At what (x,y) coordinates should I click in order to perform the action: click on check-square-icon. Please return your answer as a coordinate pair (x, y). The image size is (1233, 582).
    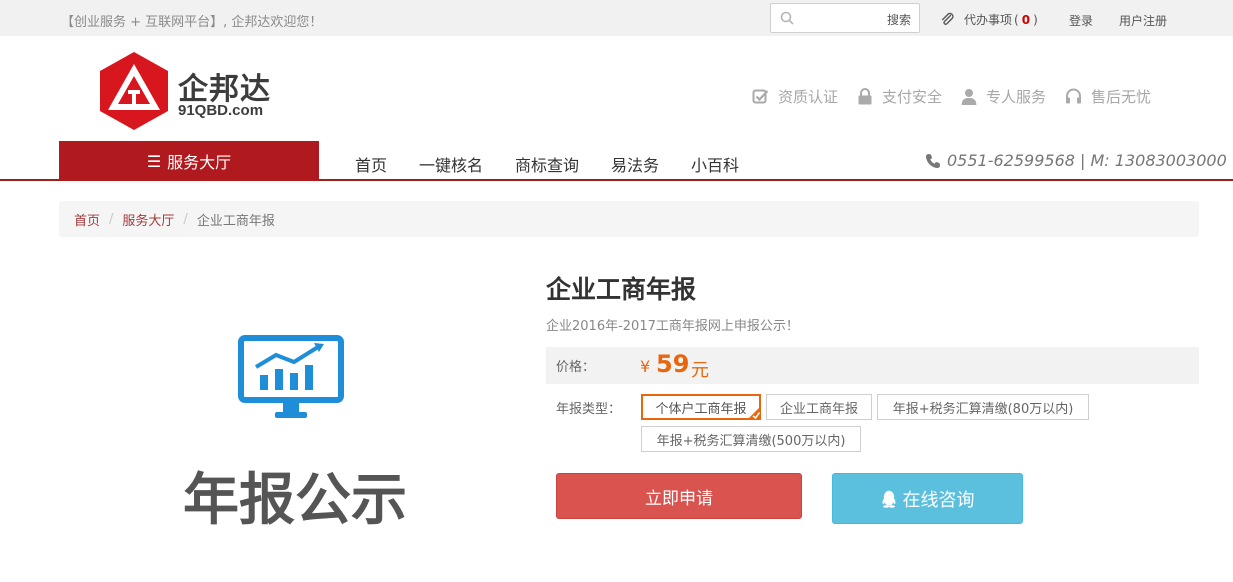
    Looking at the image, I should click on (760, 96).